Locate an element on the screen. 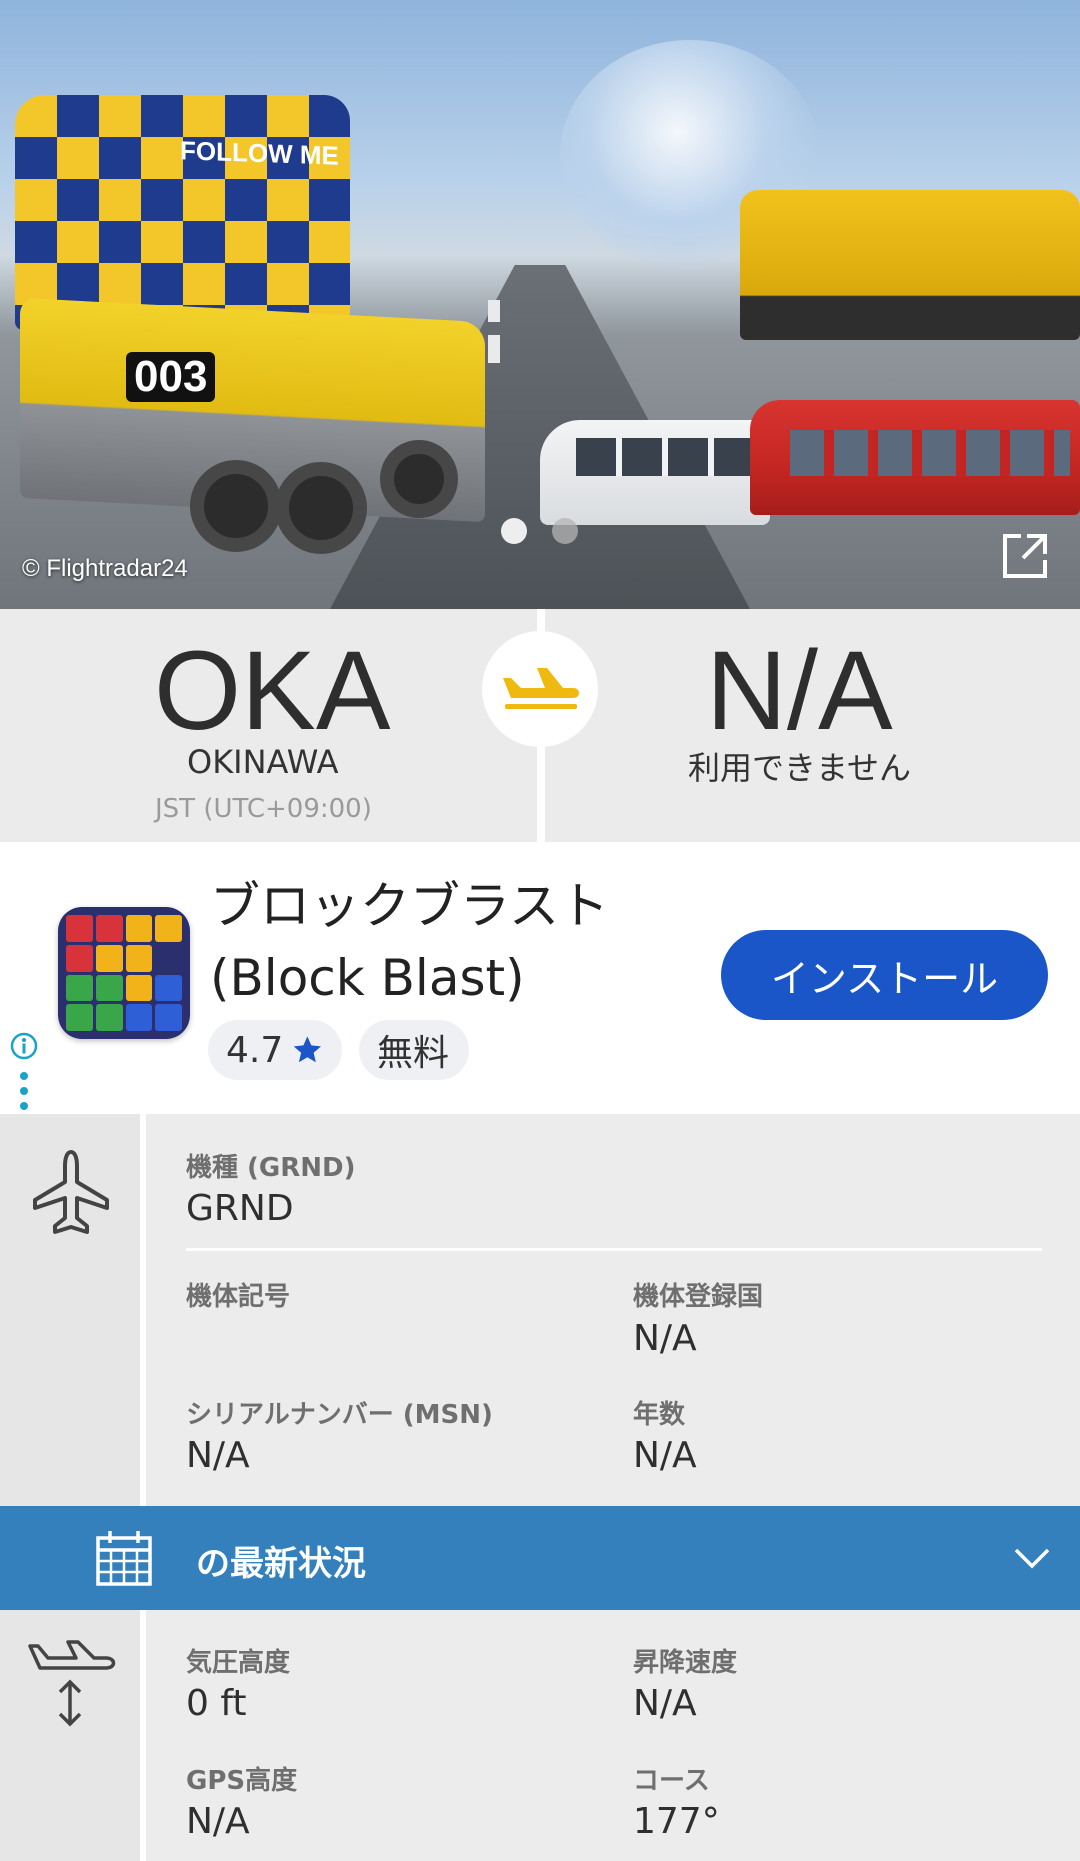  baro-altitude-value: 0 ft is located at coordinates (216, 1703).